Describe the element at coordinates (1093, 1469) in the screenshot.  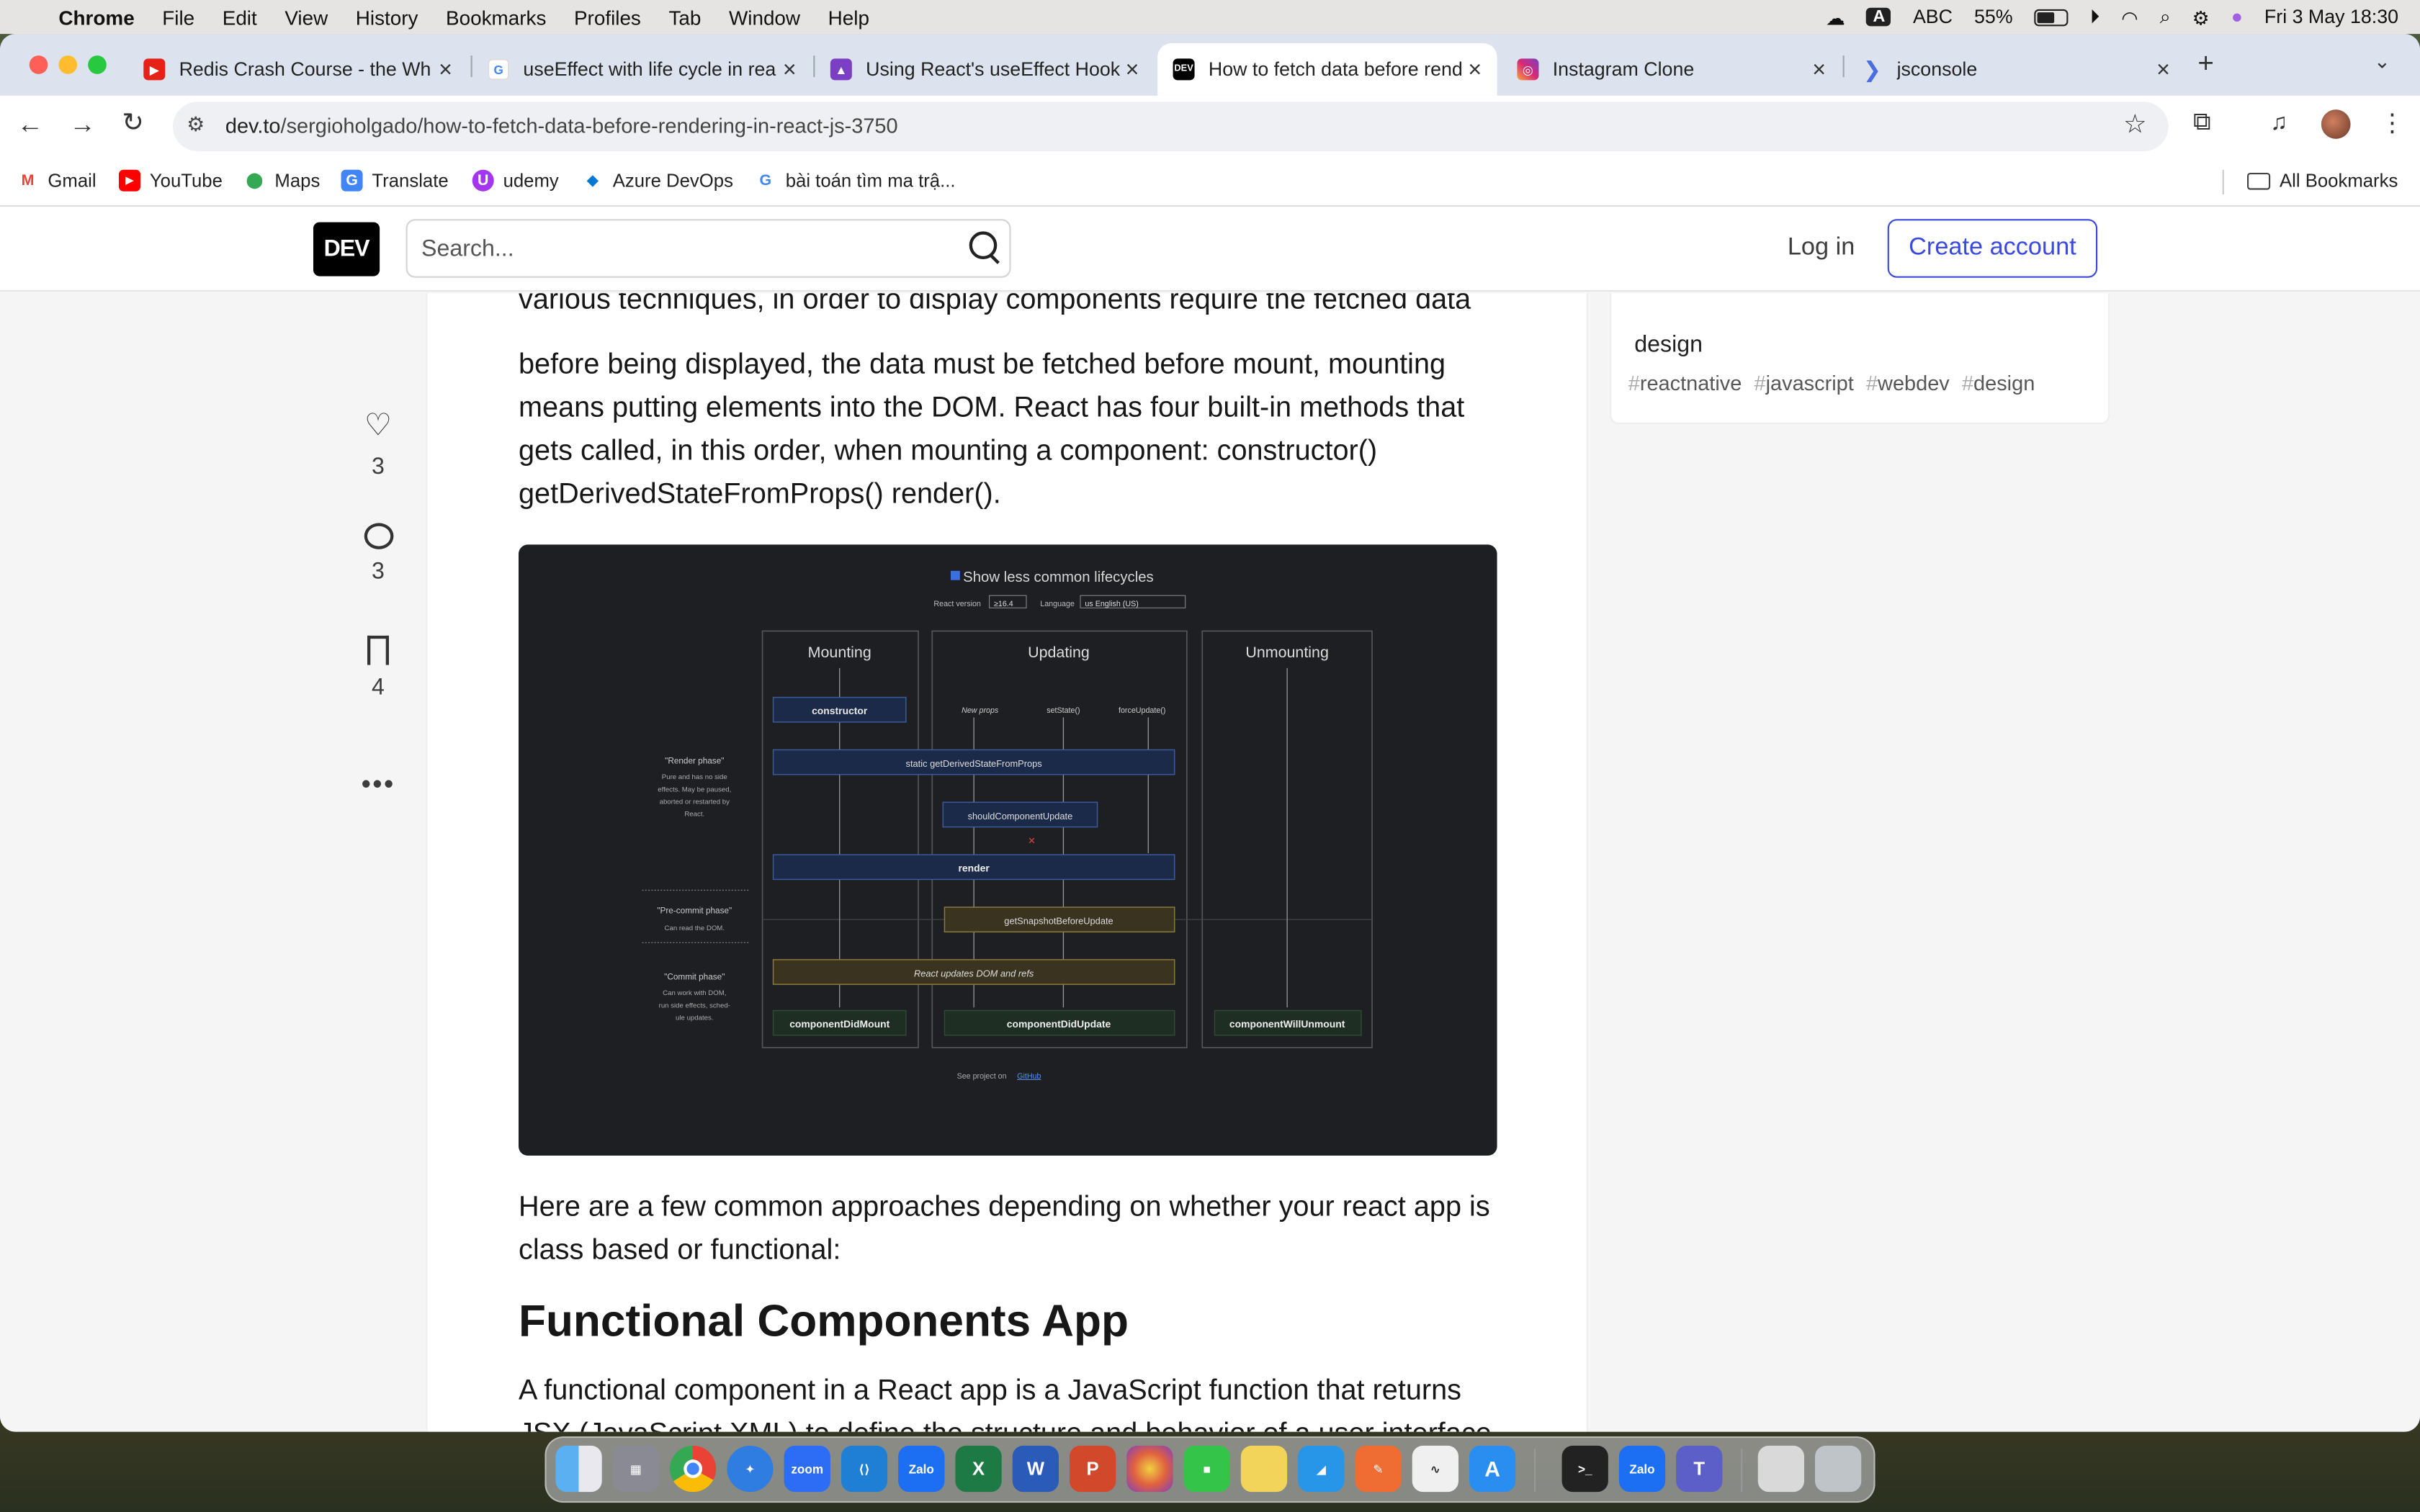
I see `powerpoint-icon: P` at that location.